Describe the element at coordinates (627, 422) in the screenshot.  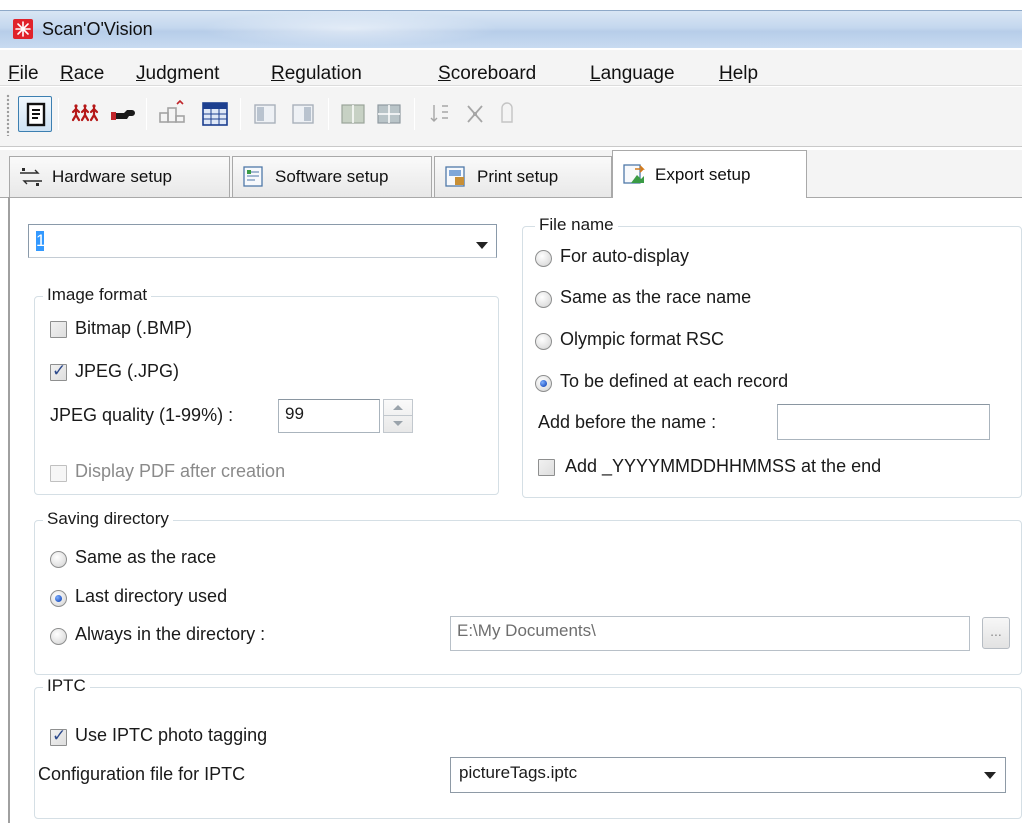
I see `add-before-name-label: Add before the name :` at that location.